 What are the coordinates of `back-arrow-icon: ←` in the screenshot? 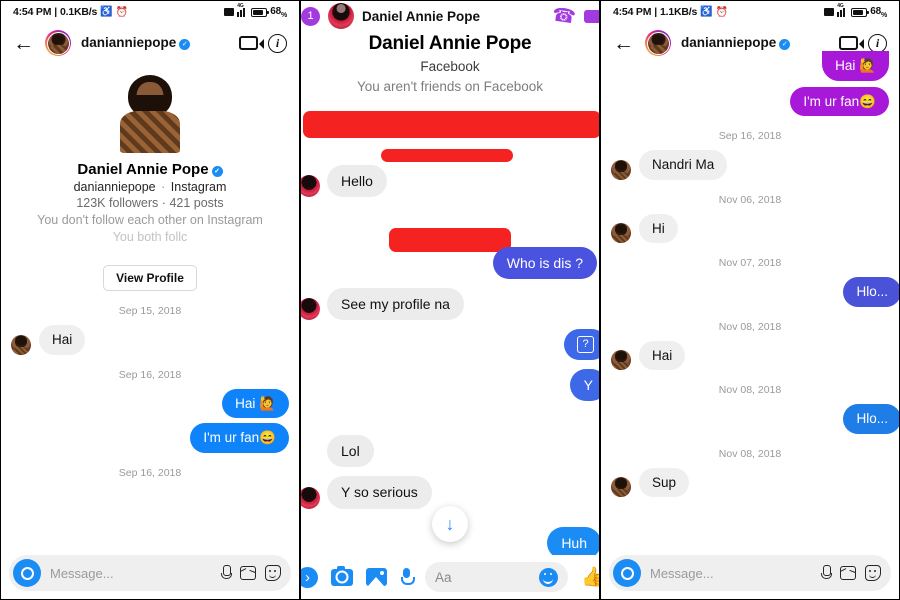 It's located at (24, 43).